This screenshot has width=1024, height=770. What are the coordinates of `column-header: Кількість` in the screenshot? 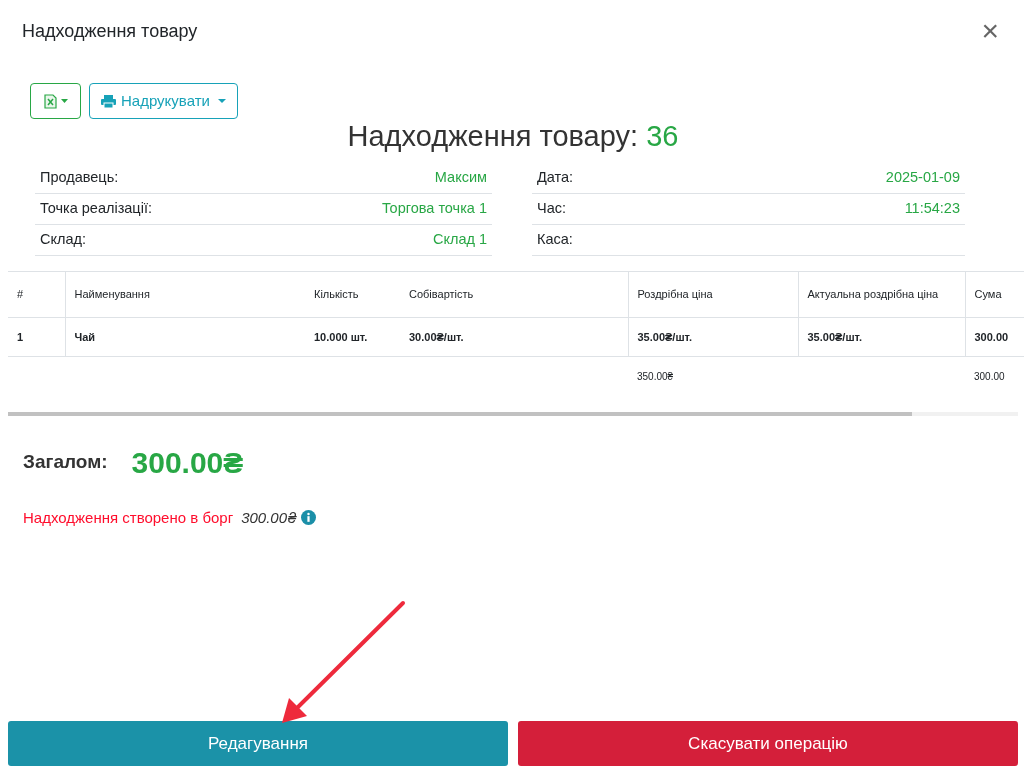 It's located at (336, 294).